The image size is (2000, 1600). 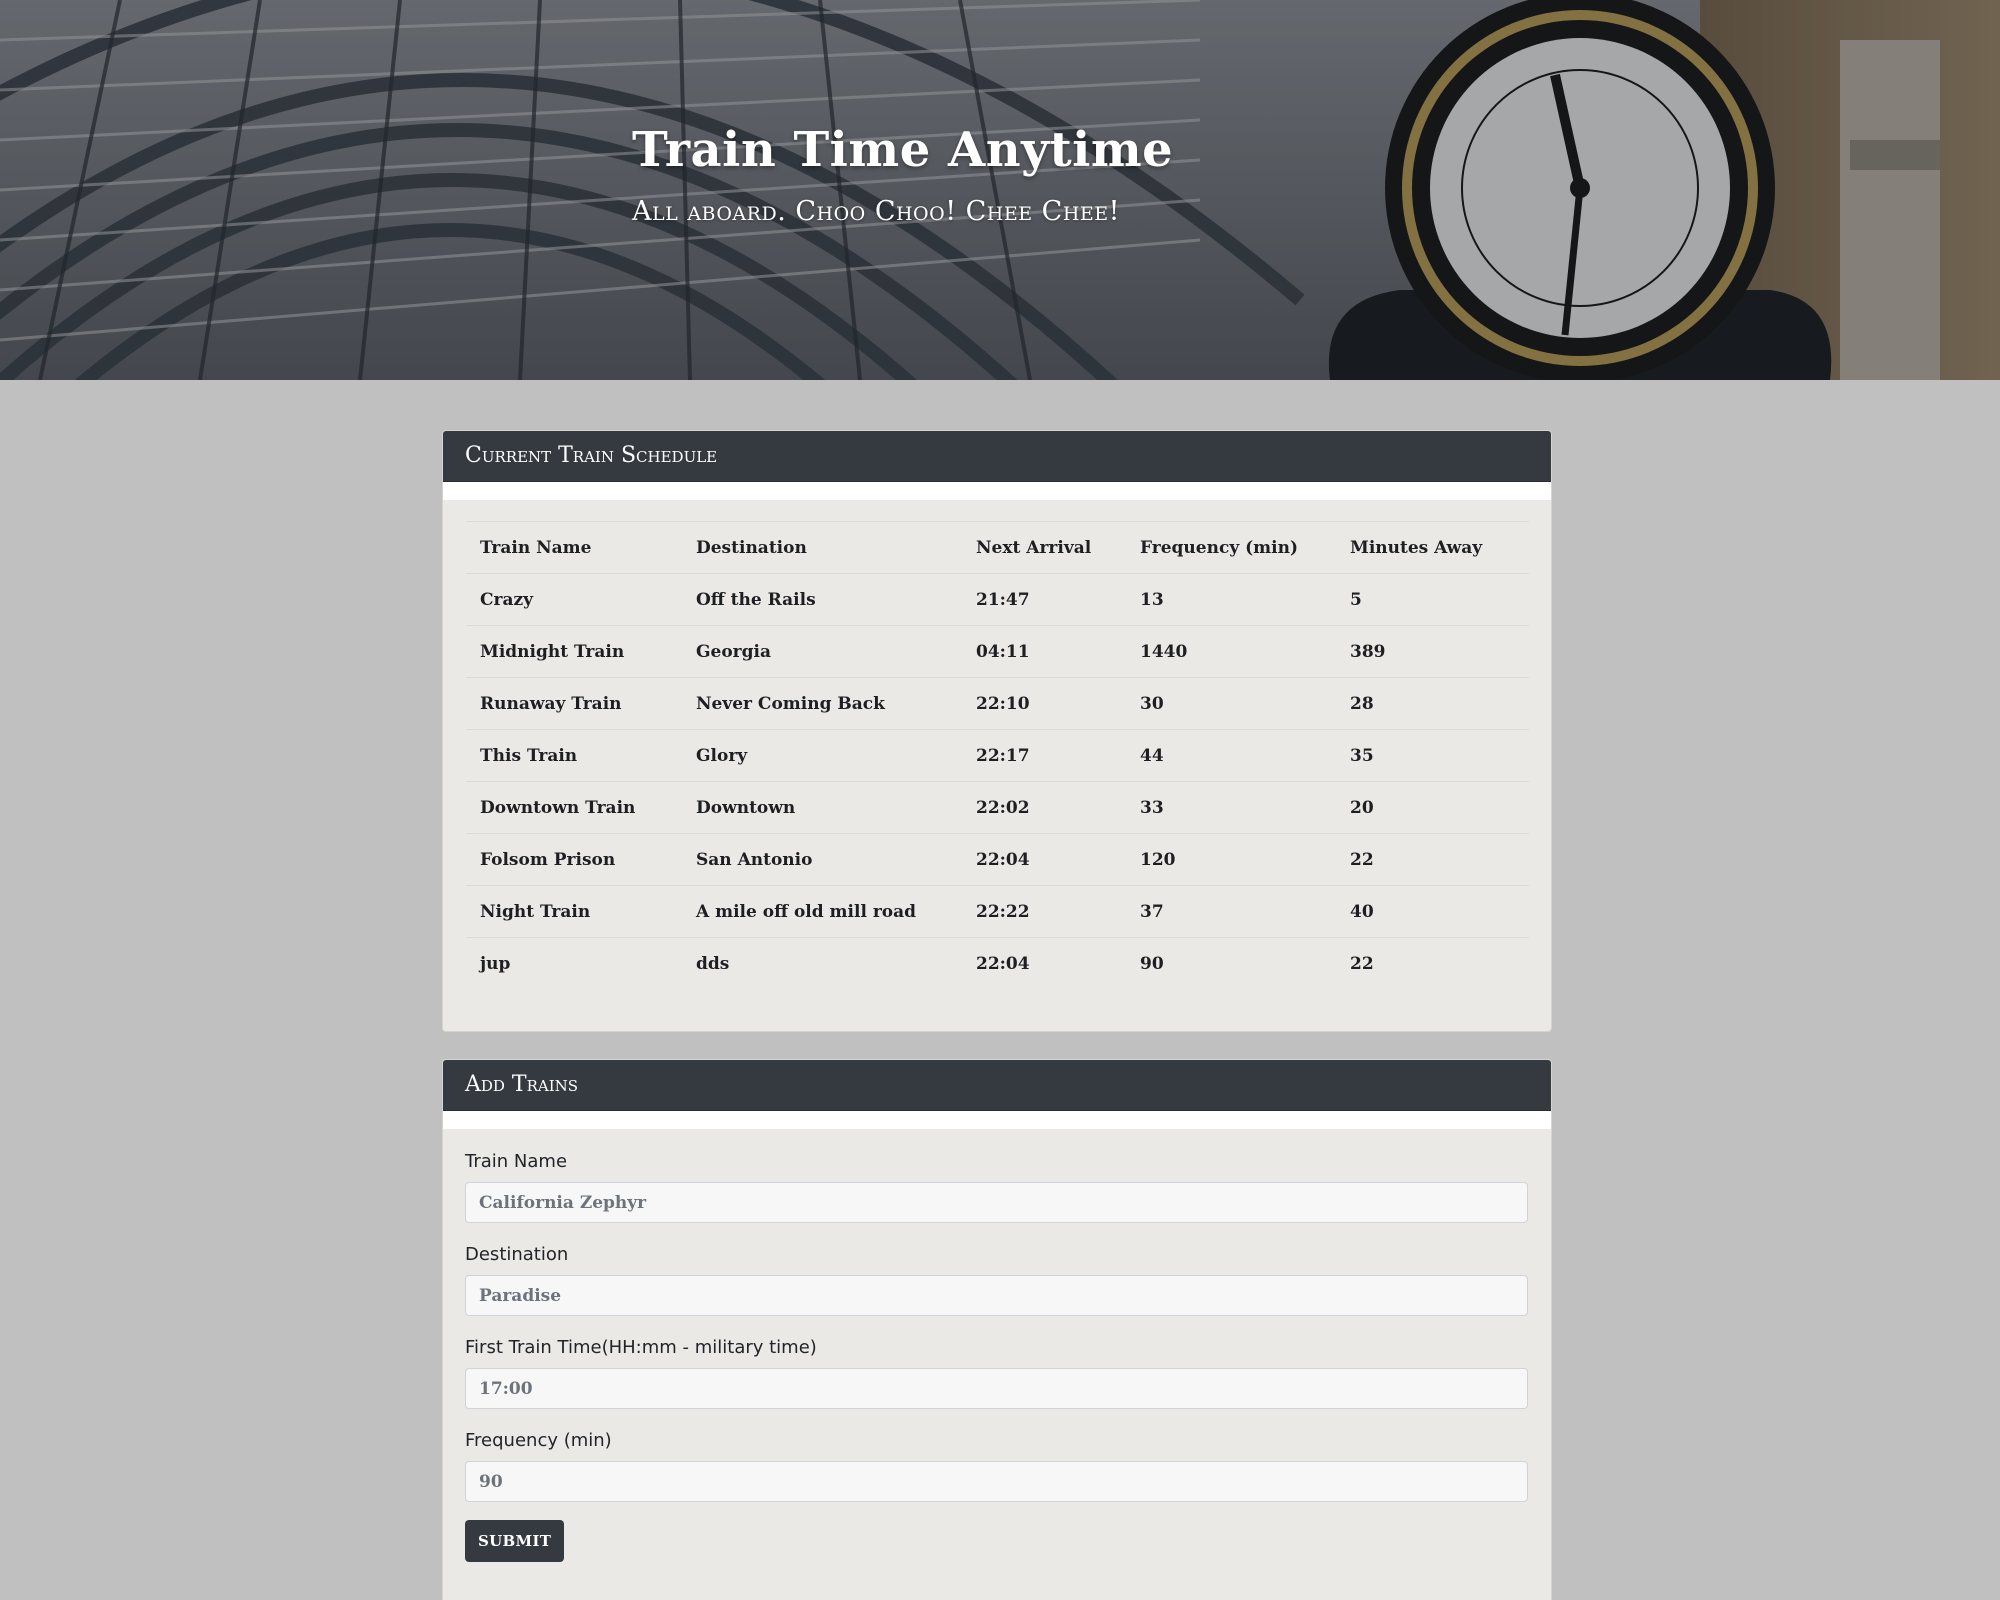 What do you see at coordinates (822, 547) in the screenshot?
I see `column-header-destination: Destination` at bounding box center [822, 547].